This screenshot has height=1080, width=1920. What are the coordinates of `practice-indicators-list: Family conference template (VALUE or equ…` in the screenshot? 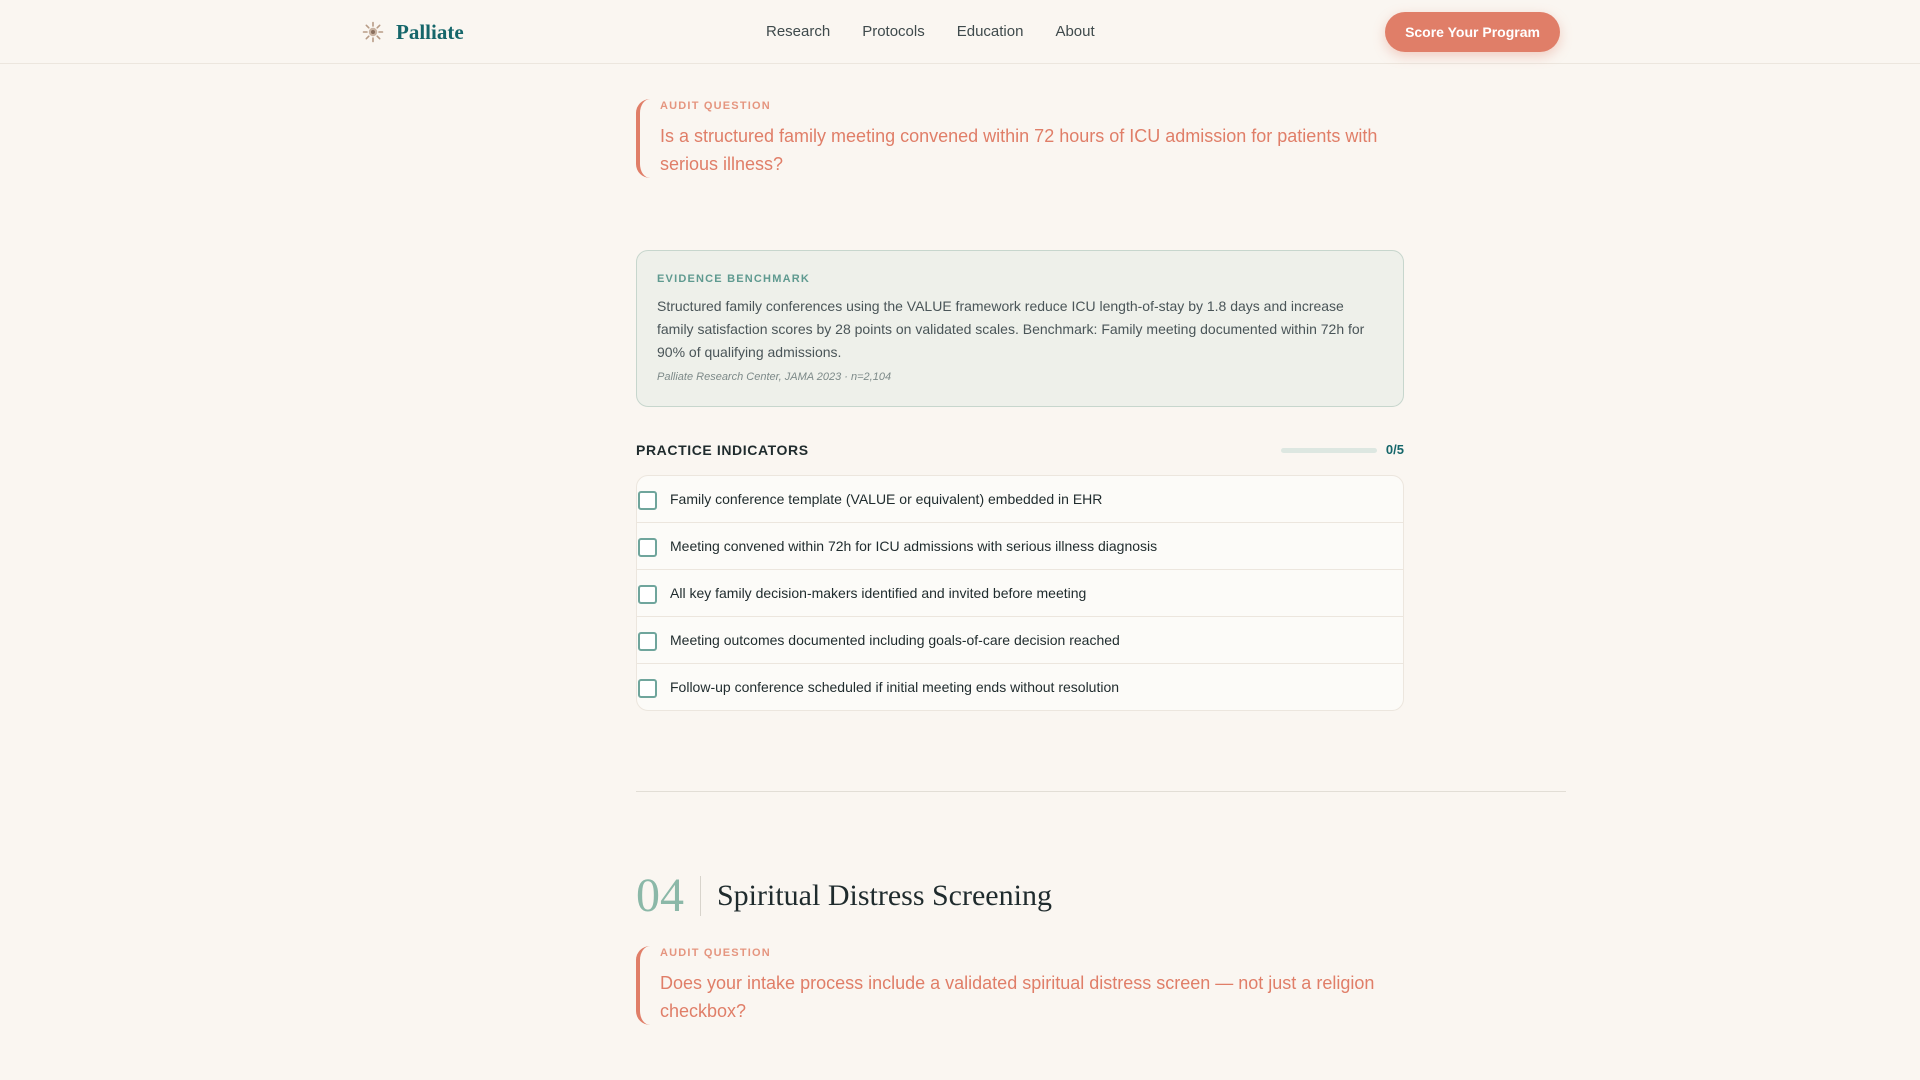 It's located at (1020, 593).